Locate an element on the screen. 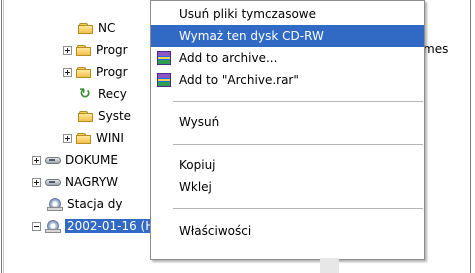  tree-item-documents: DOKUME is located at coordinates (75, 160).